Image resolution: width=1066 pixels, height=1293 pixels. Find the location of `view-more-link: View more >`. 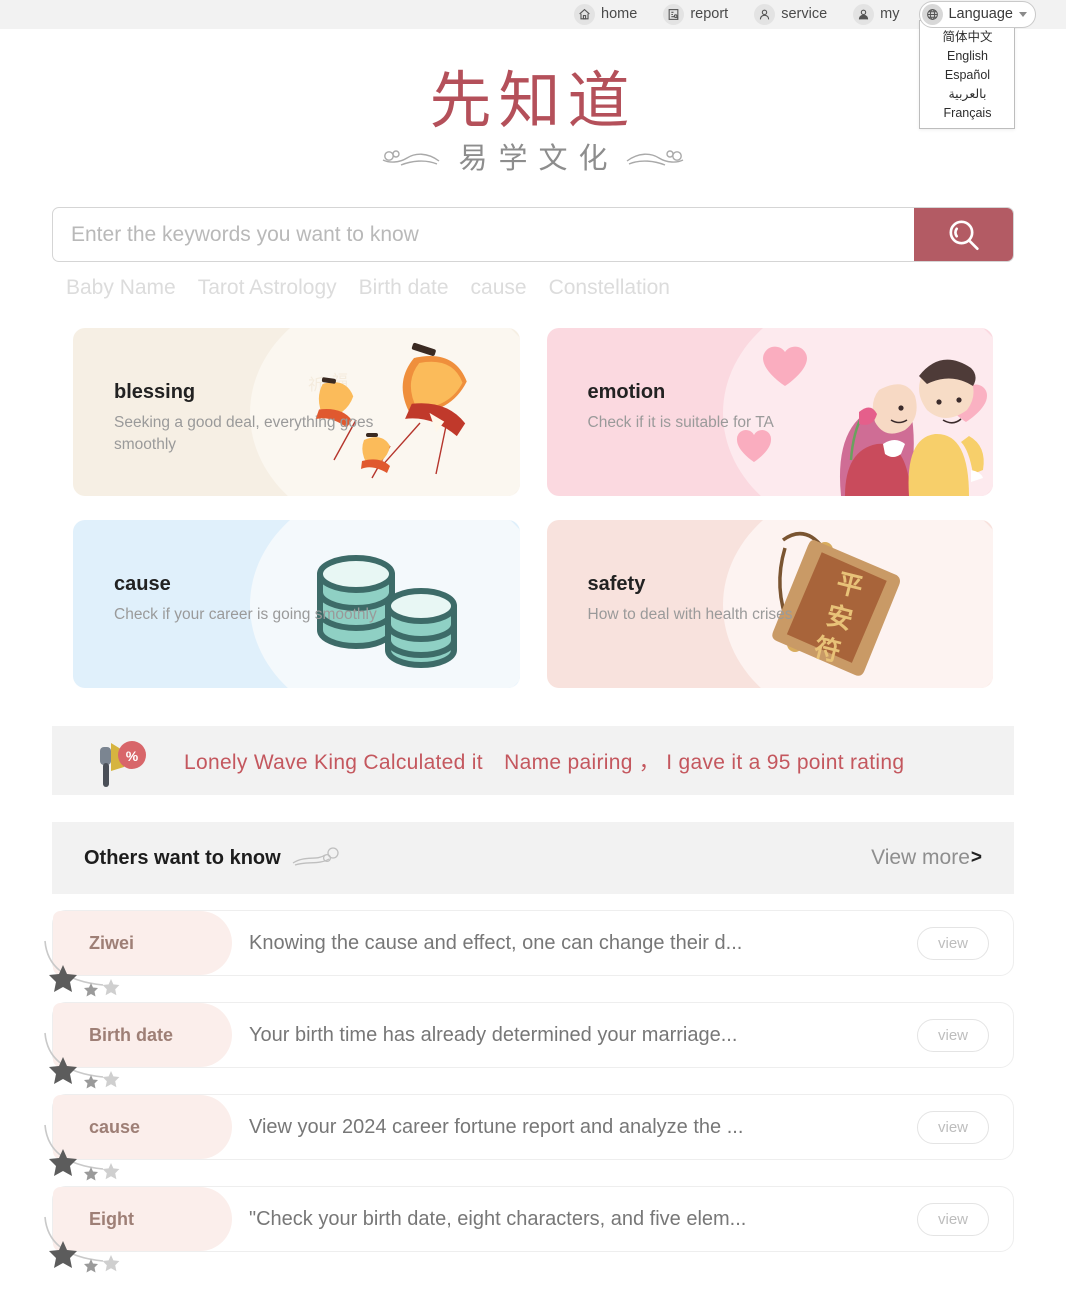

view-more-link: View more > is located at coordinates (926, 858).